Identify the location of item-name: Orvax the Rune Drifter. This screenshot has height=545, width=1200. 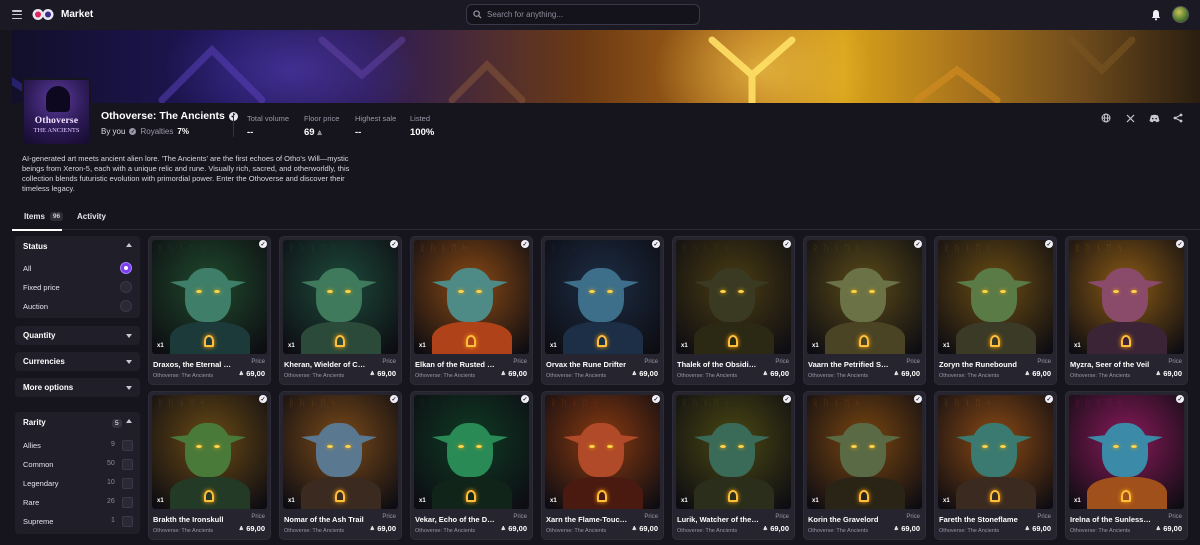
(587, 364).